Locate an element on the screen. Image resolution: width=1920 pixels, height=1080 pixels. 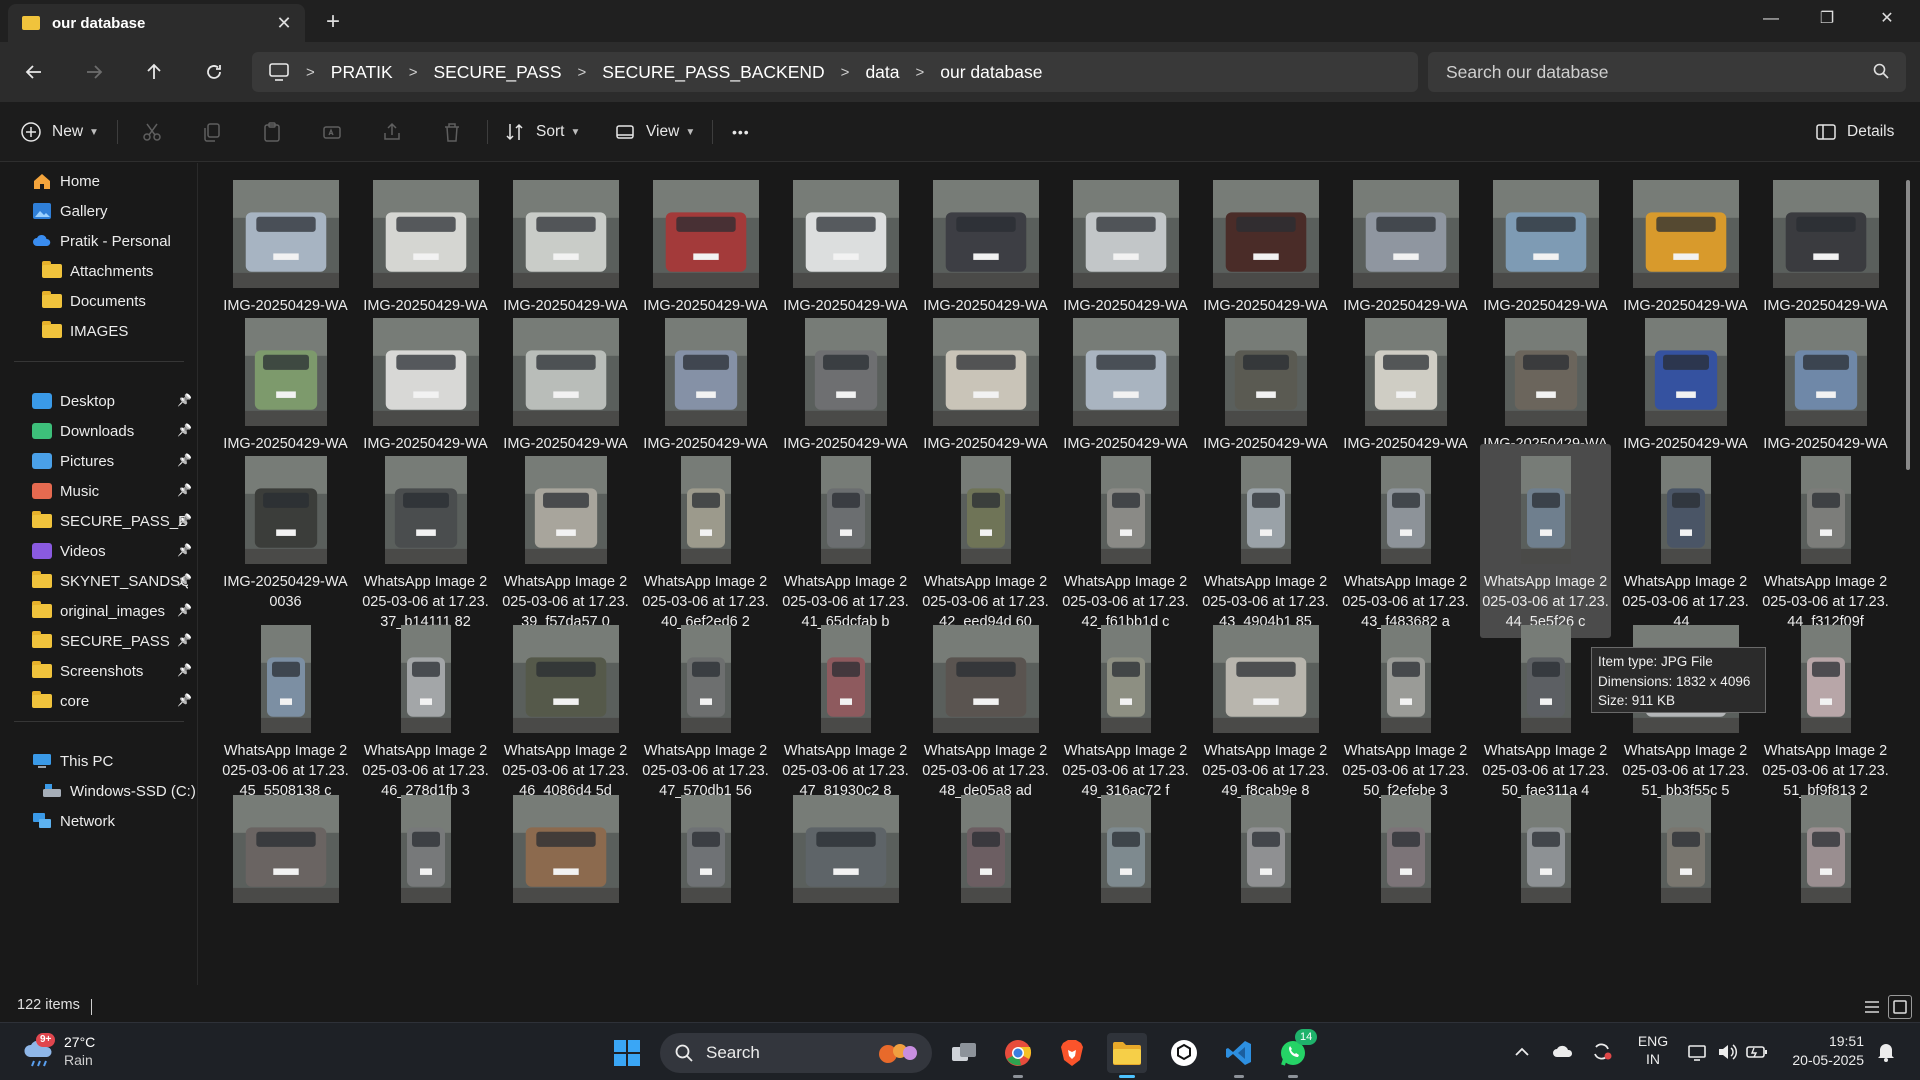
language-indicator: ENG IN is located at coordinates (1653, 1050).